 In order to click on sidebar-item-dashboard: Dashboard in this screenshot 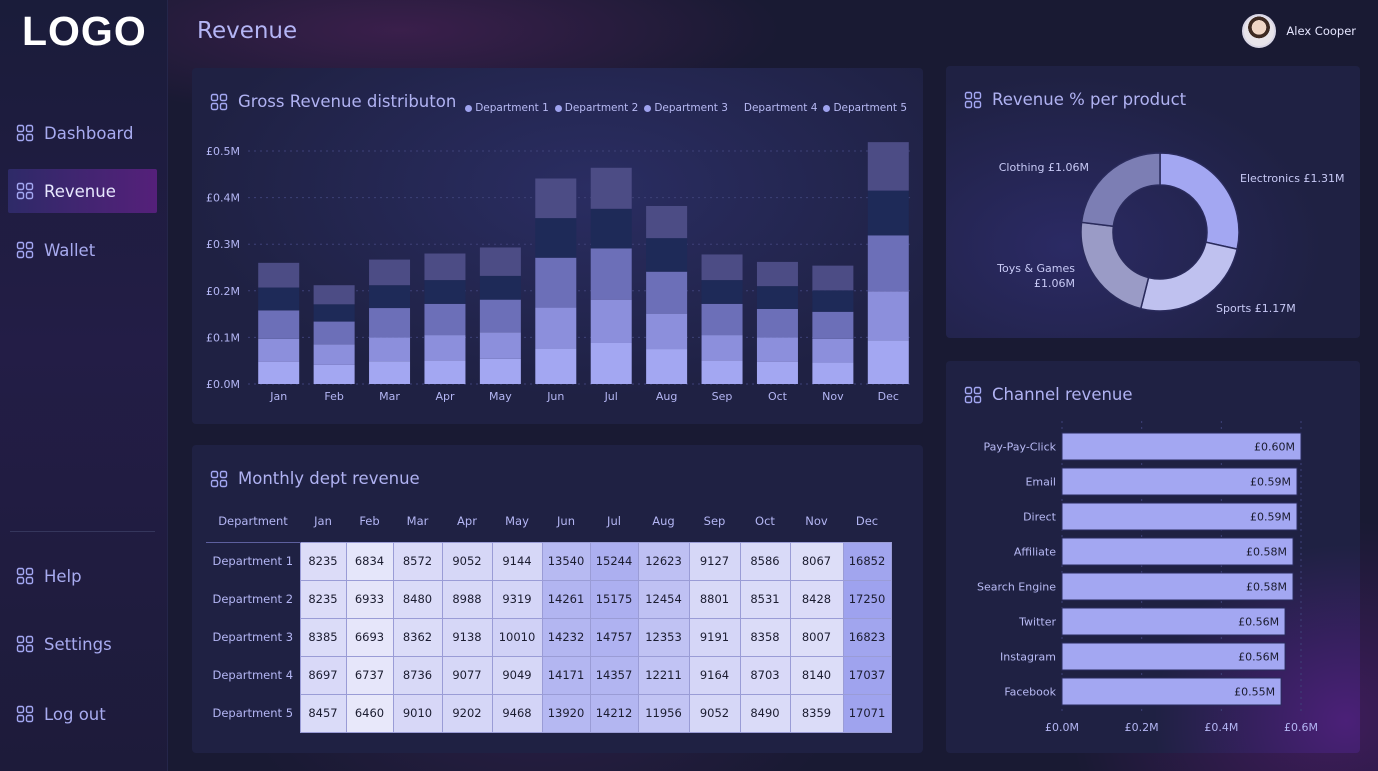, I will do `click(82, 133)`.